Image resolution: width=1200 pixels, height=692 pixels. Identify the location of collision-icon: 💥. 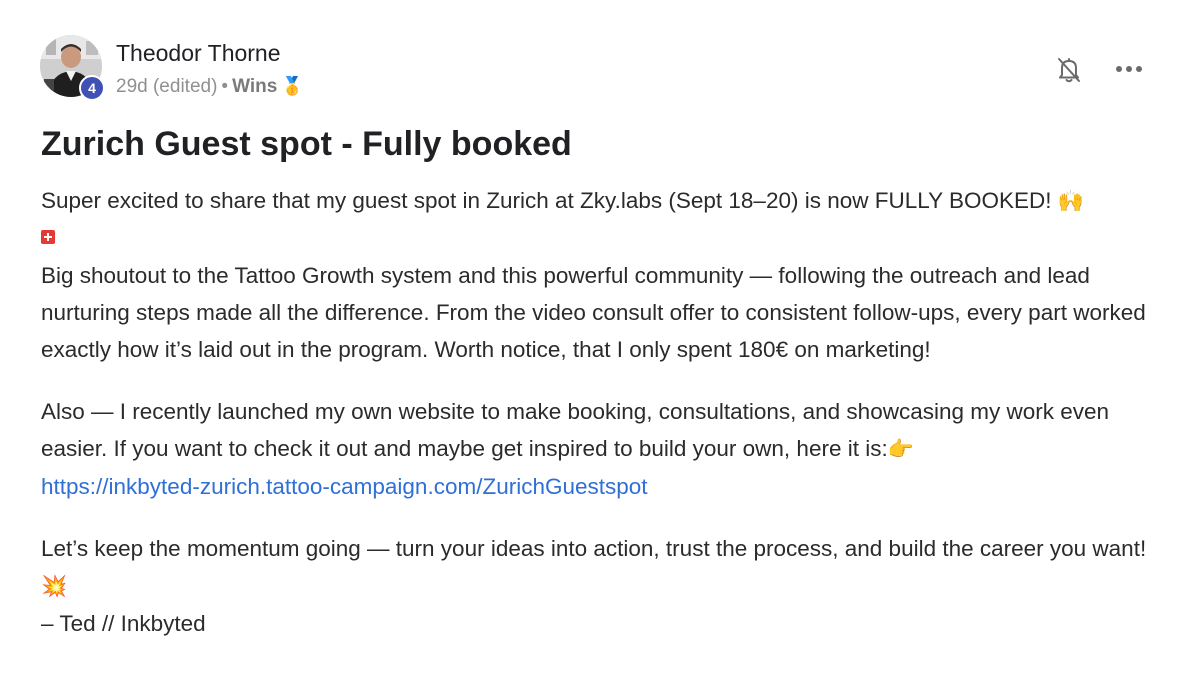
(54, 586).